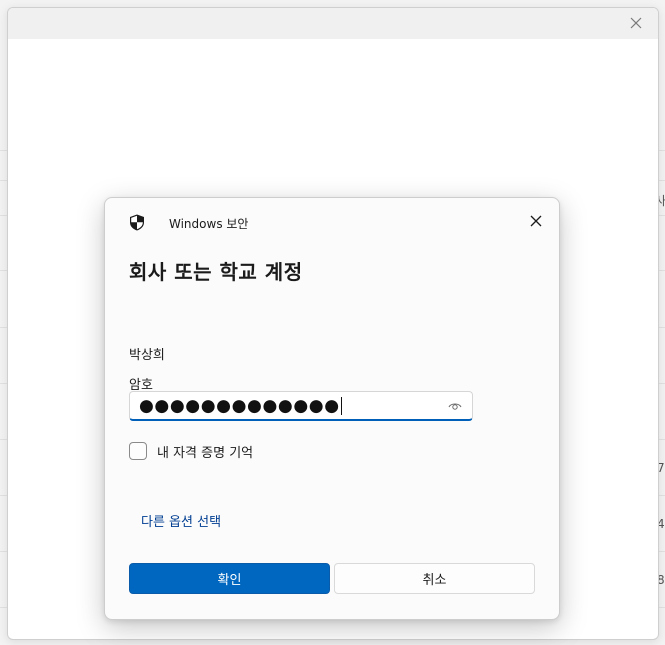 The height and width of the screenshot is (645, 665). Describe the element at coordinates (138, 451) in the screenshot. I see `remember-checkbox` at that location.